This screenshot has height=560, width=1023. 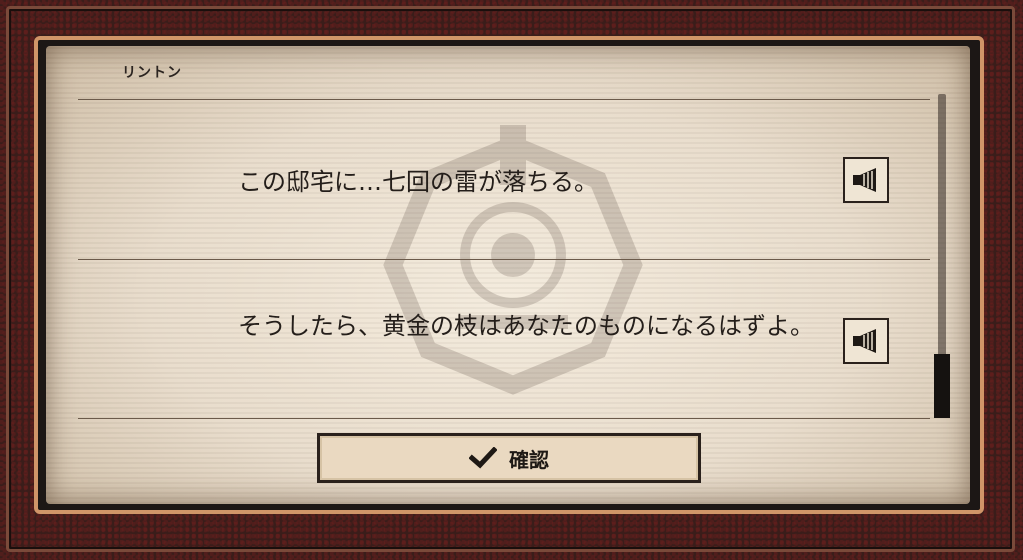 What do you see at coordinates (152, 73) in the screenshot?
I see `speaker-name: リントン` at bounding box center [152, 73].